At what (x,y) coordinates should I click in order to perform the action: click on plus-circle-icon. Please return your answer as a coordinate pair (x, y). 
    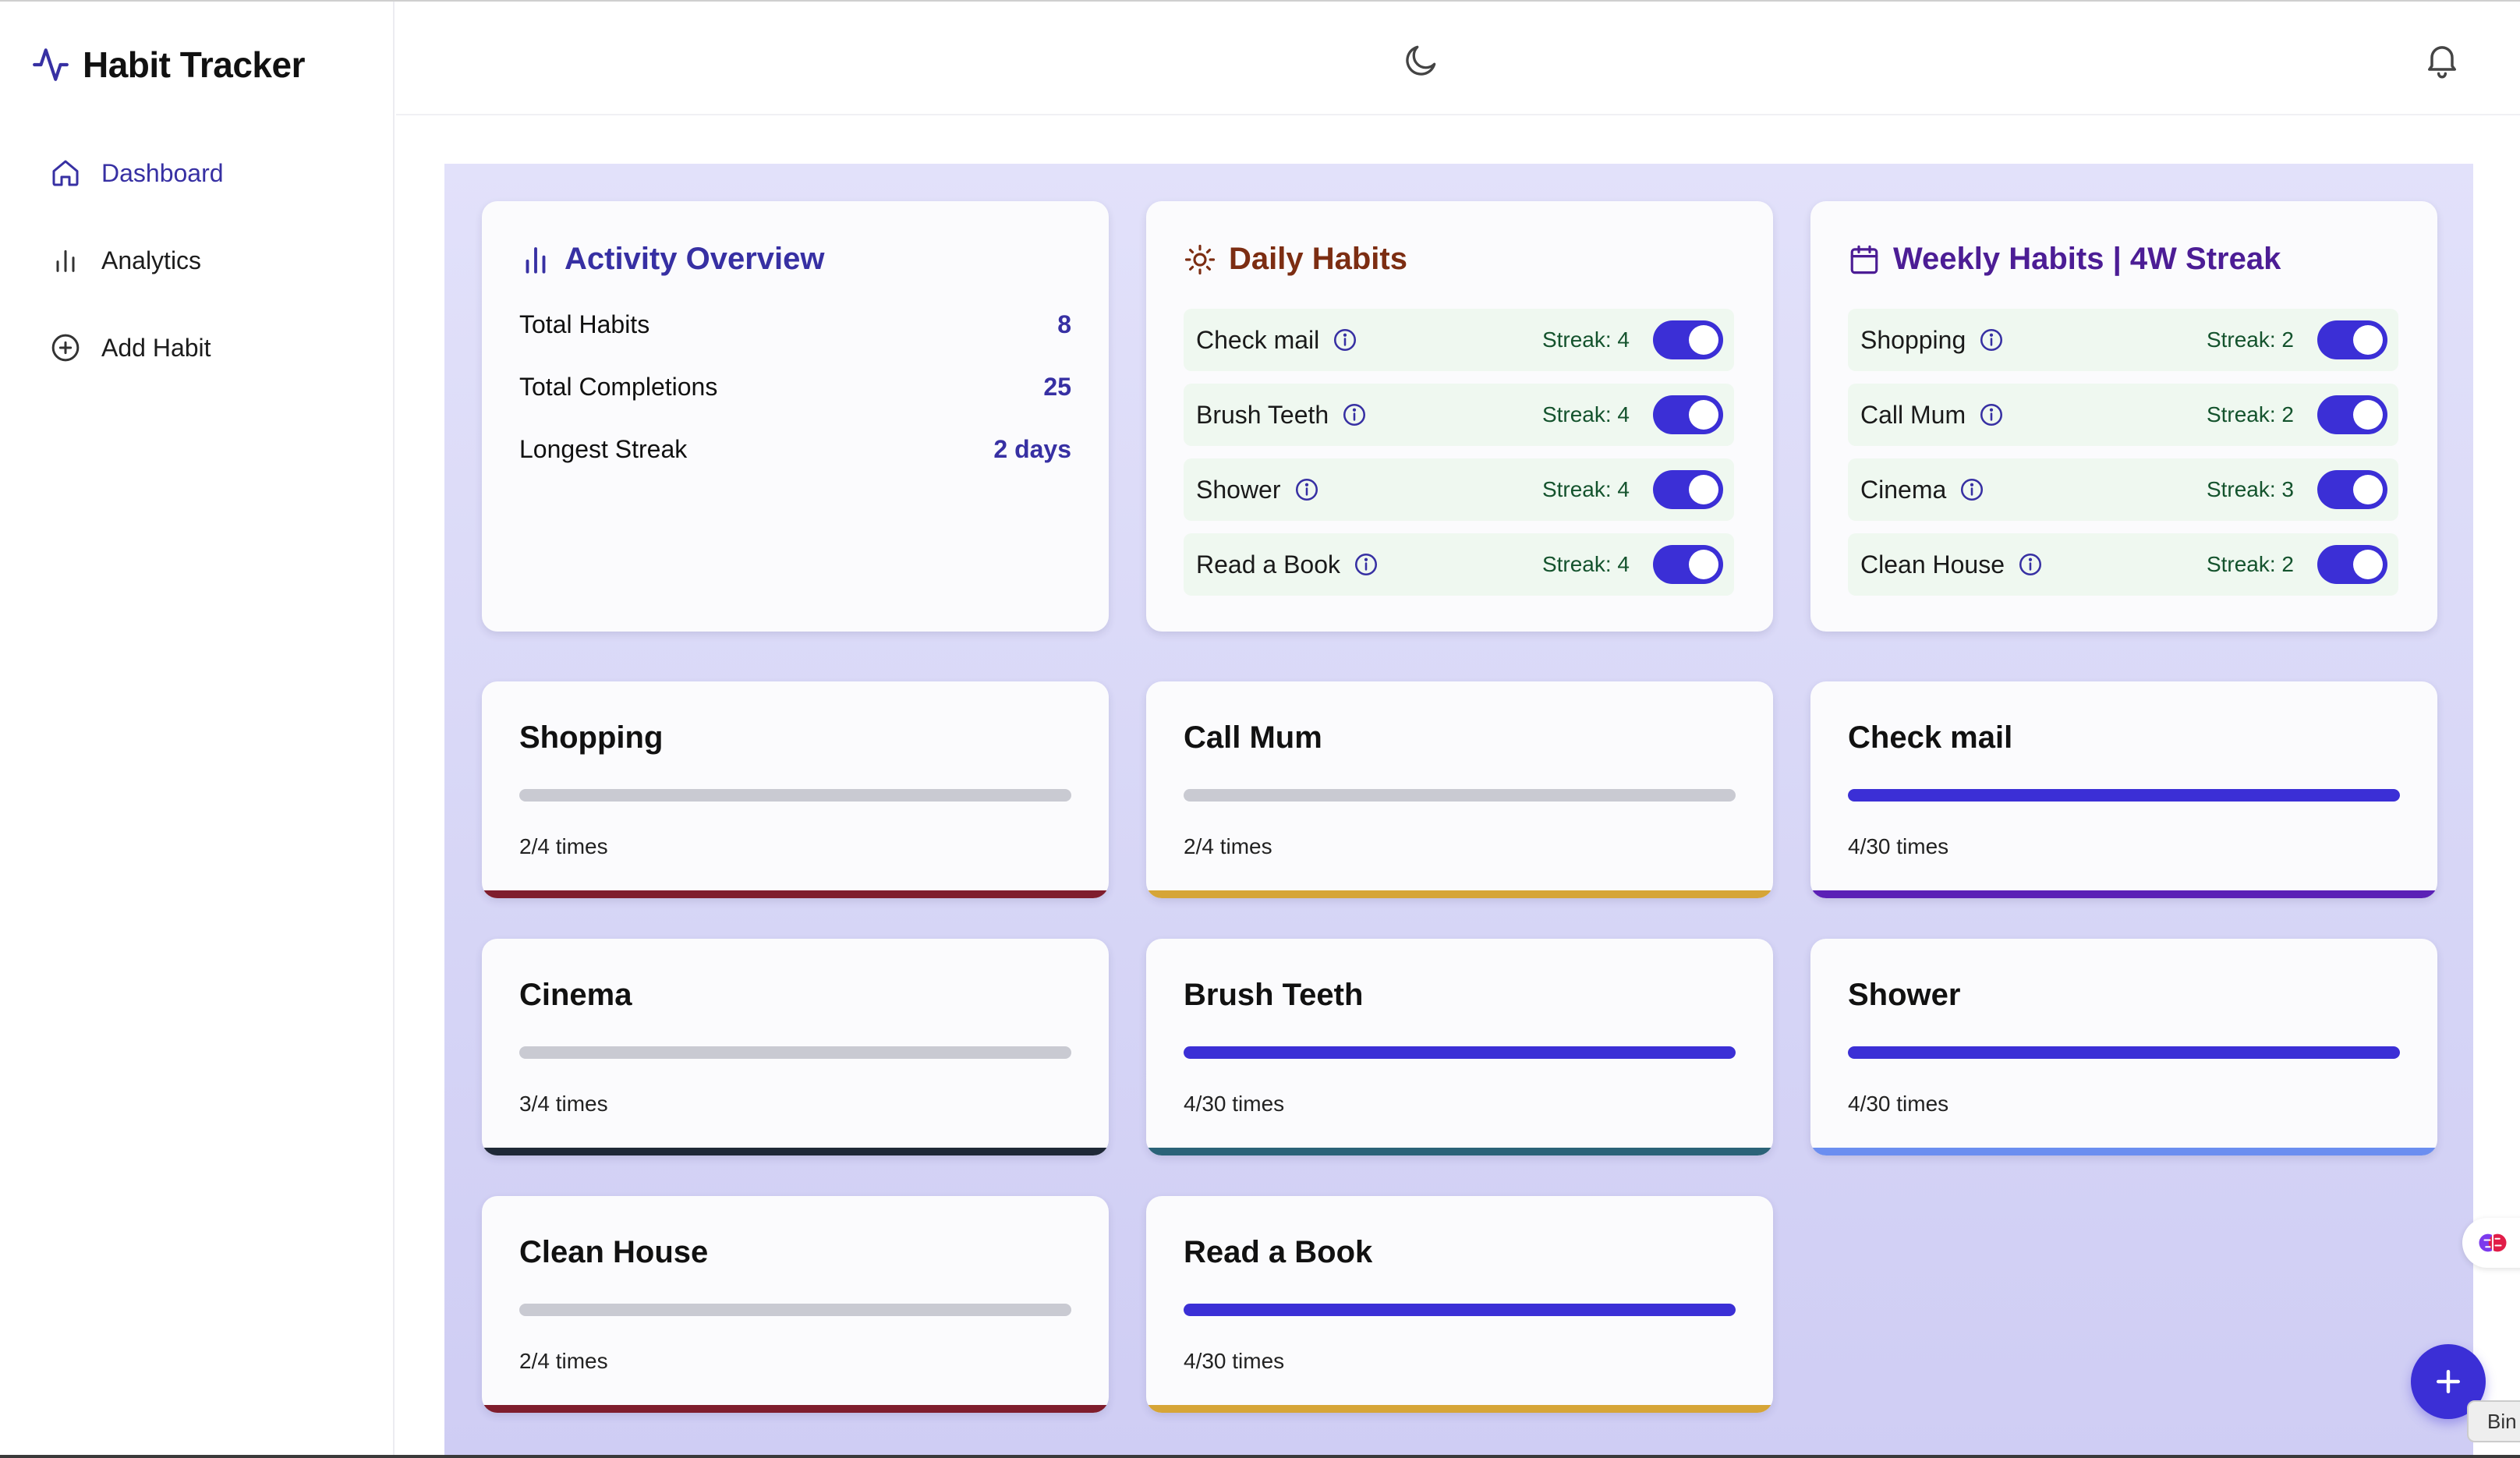
    Looking at the image, I should click on (66, 348).